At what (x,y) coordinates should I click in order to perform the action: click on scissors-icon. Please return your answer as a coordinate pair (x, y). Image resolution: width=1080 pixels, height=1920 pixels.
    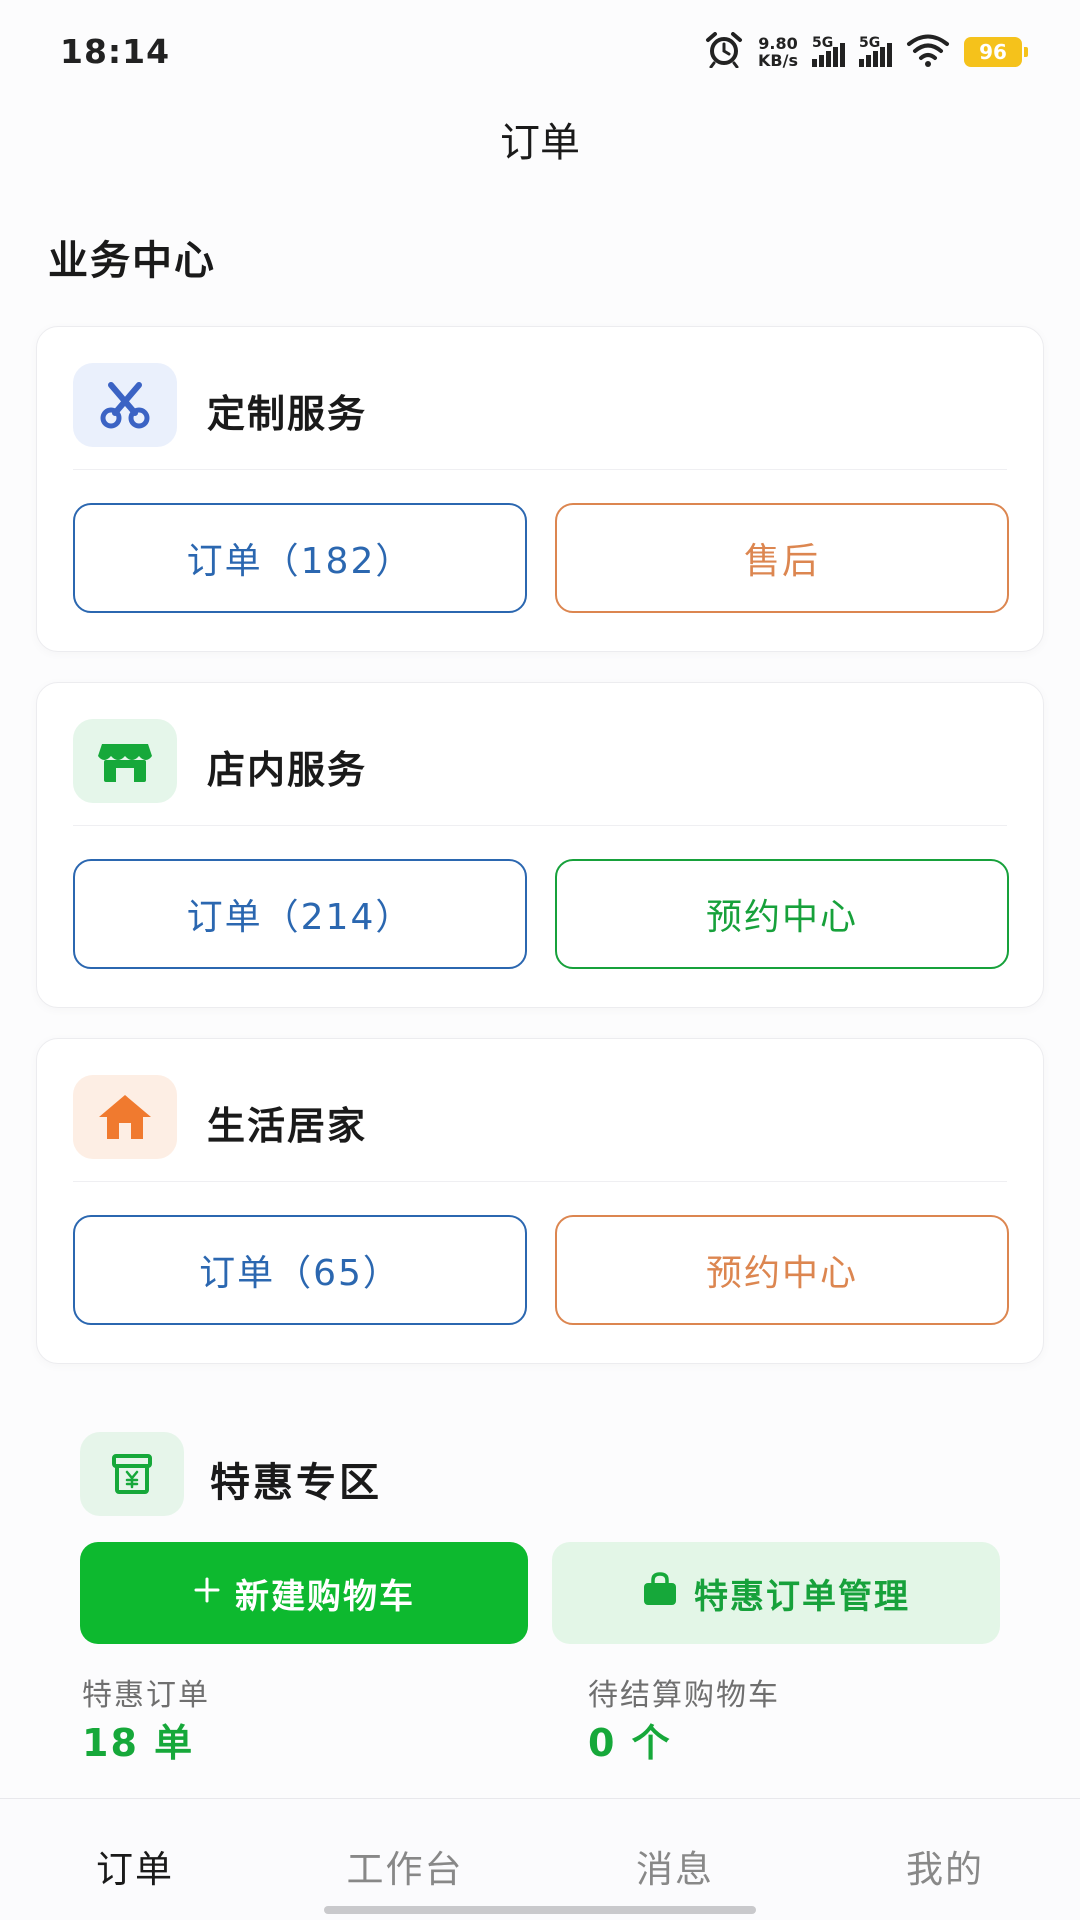
    Looking at the image, I should click on (125, 405).